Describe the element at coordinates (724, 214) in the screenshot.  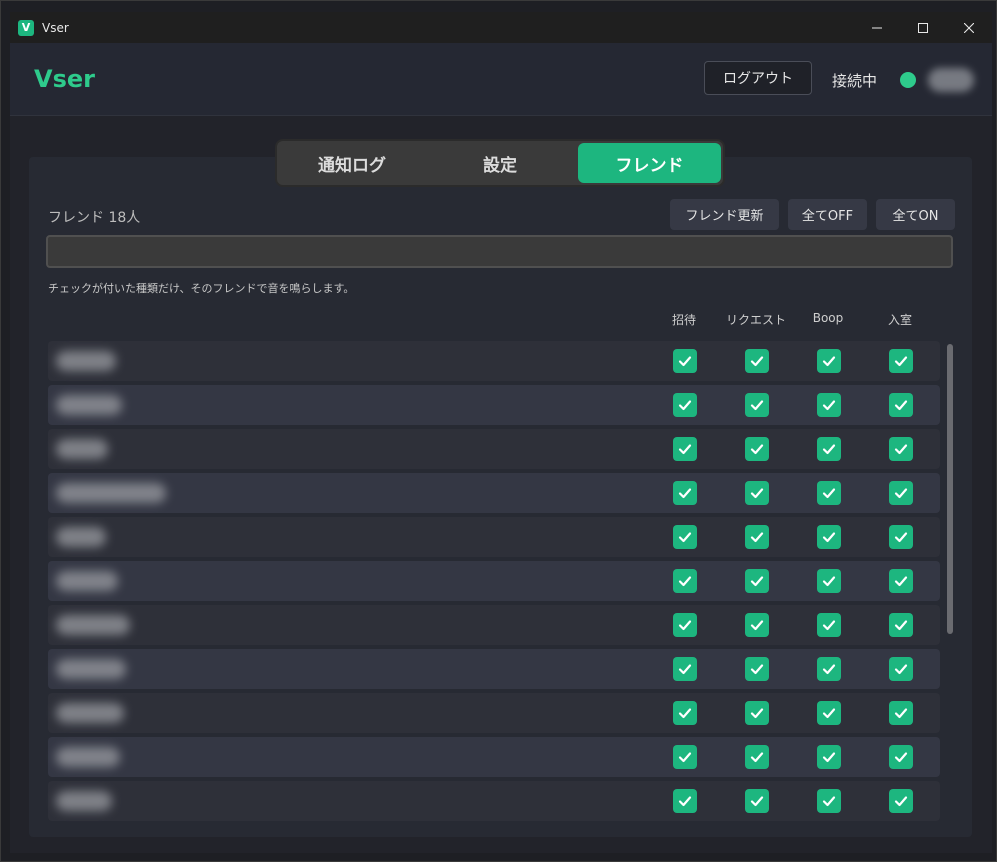
I see `refresh-friends-button: フレンド更新` at that location.